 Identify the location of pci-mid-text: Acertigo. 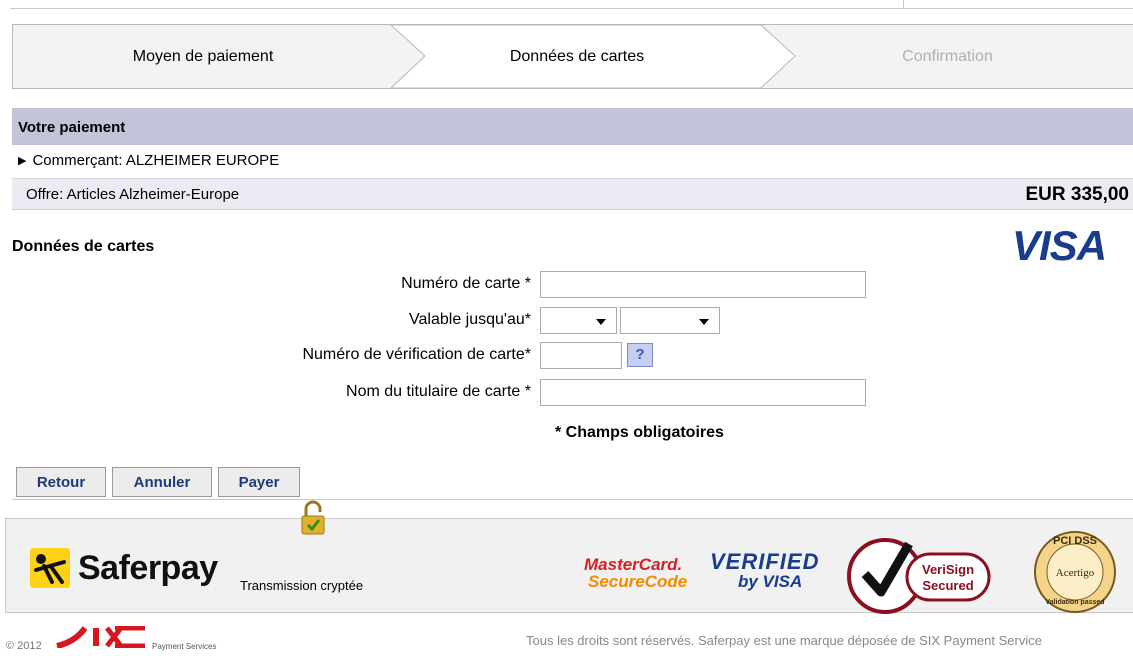
(1075, 573).